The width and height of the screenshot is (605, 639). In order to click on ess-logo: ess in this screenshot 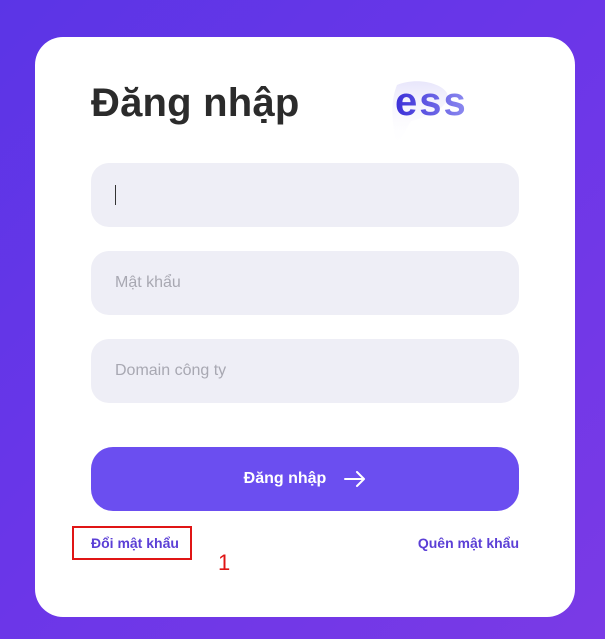, I will do `click(430, 113)`.